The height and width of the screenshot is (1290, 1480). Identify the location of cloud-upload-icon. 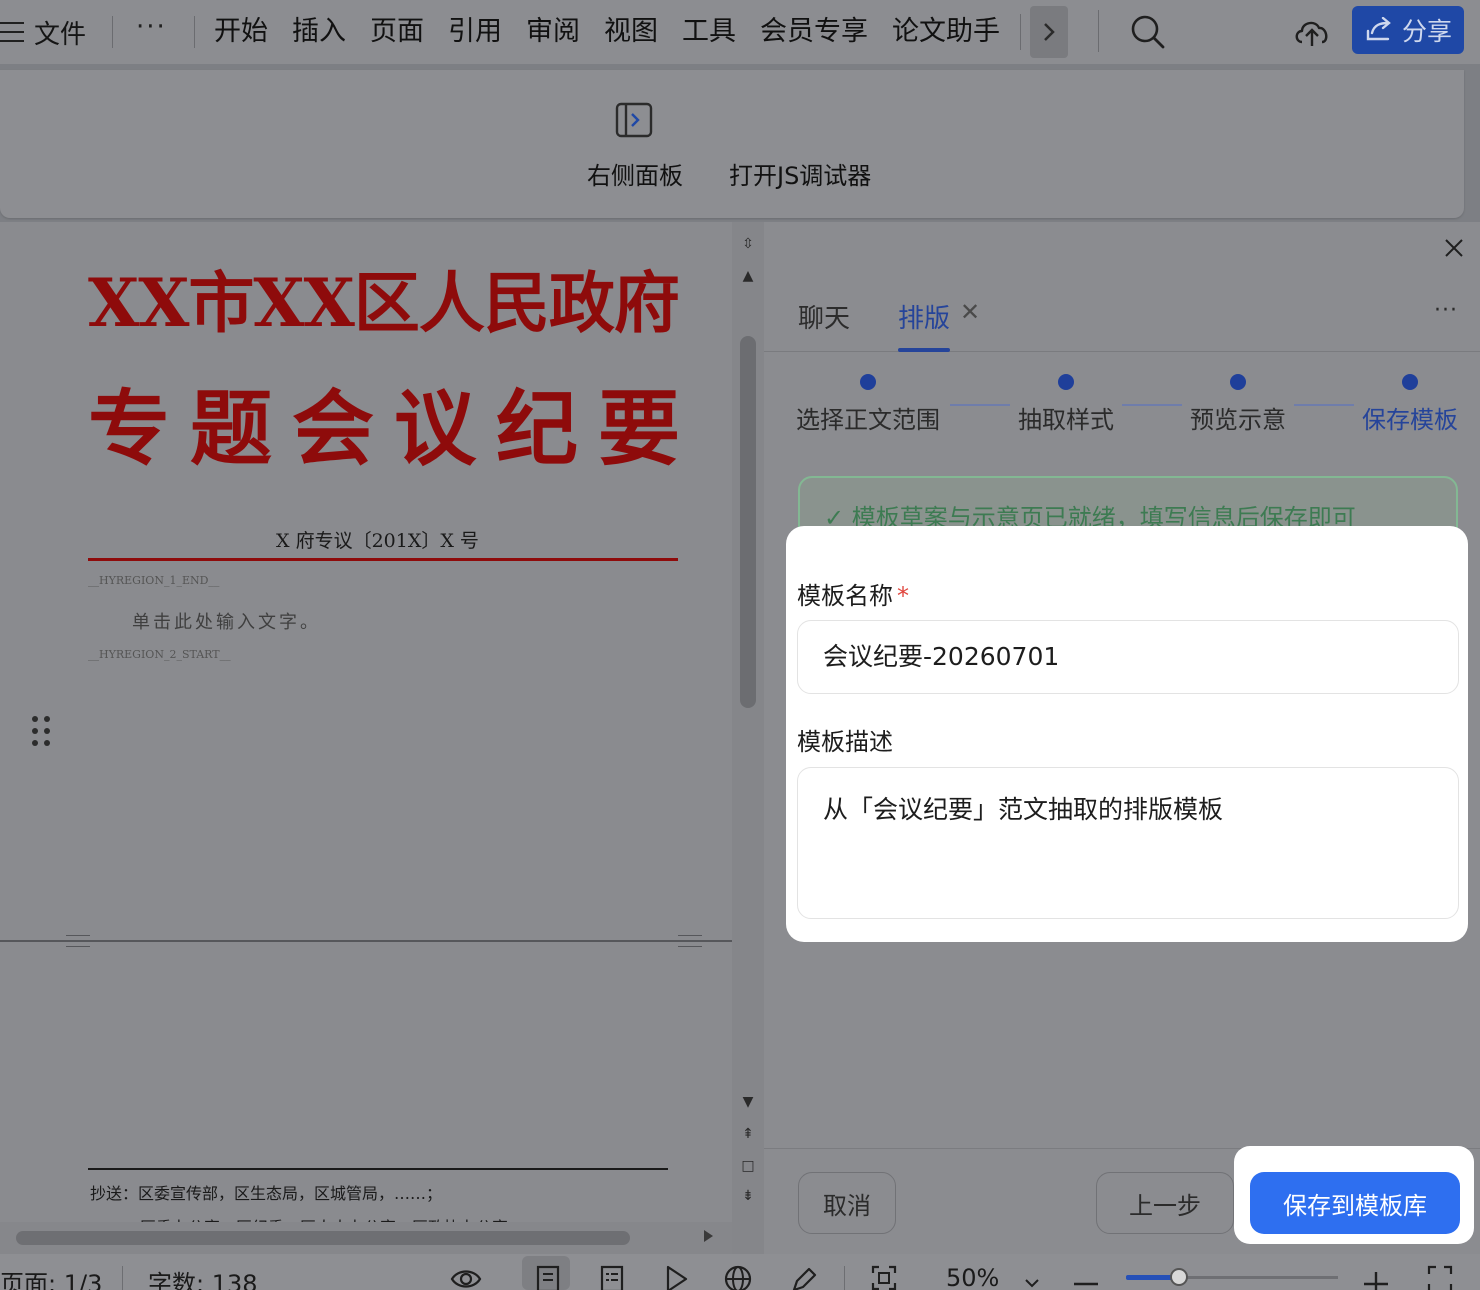
(1312, 32).